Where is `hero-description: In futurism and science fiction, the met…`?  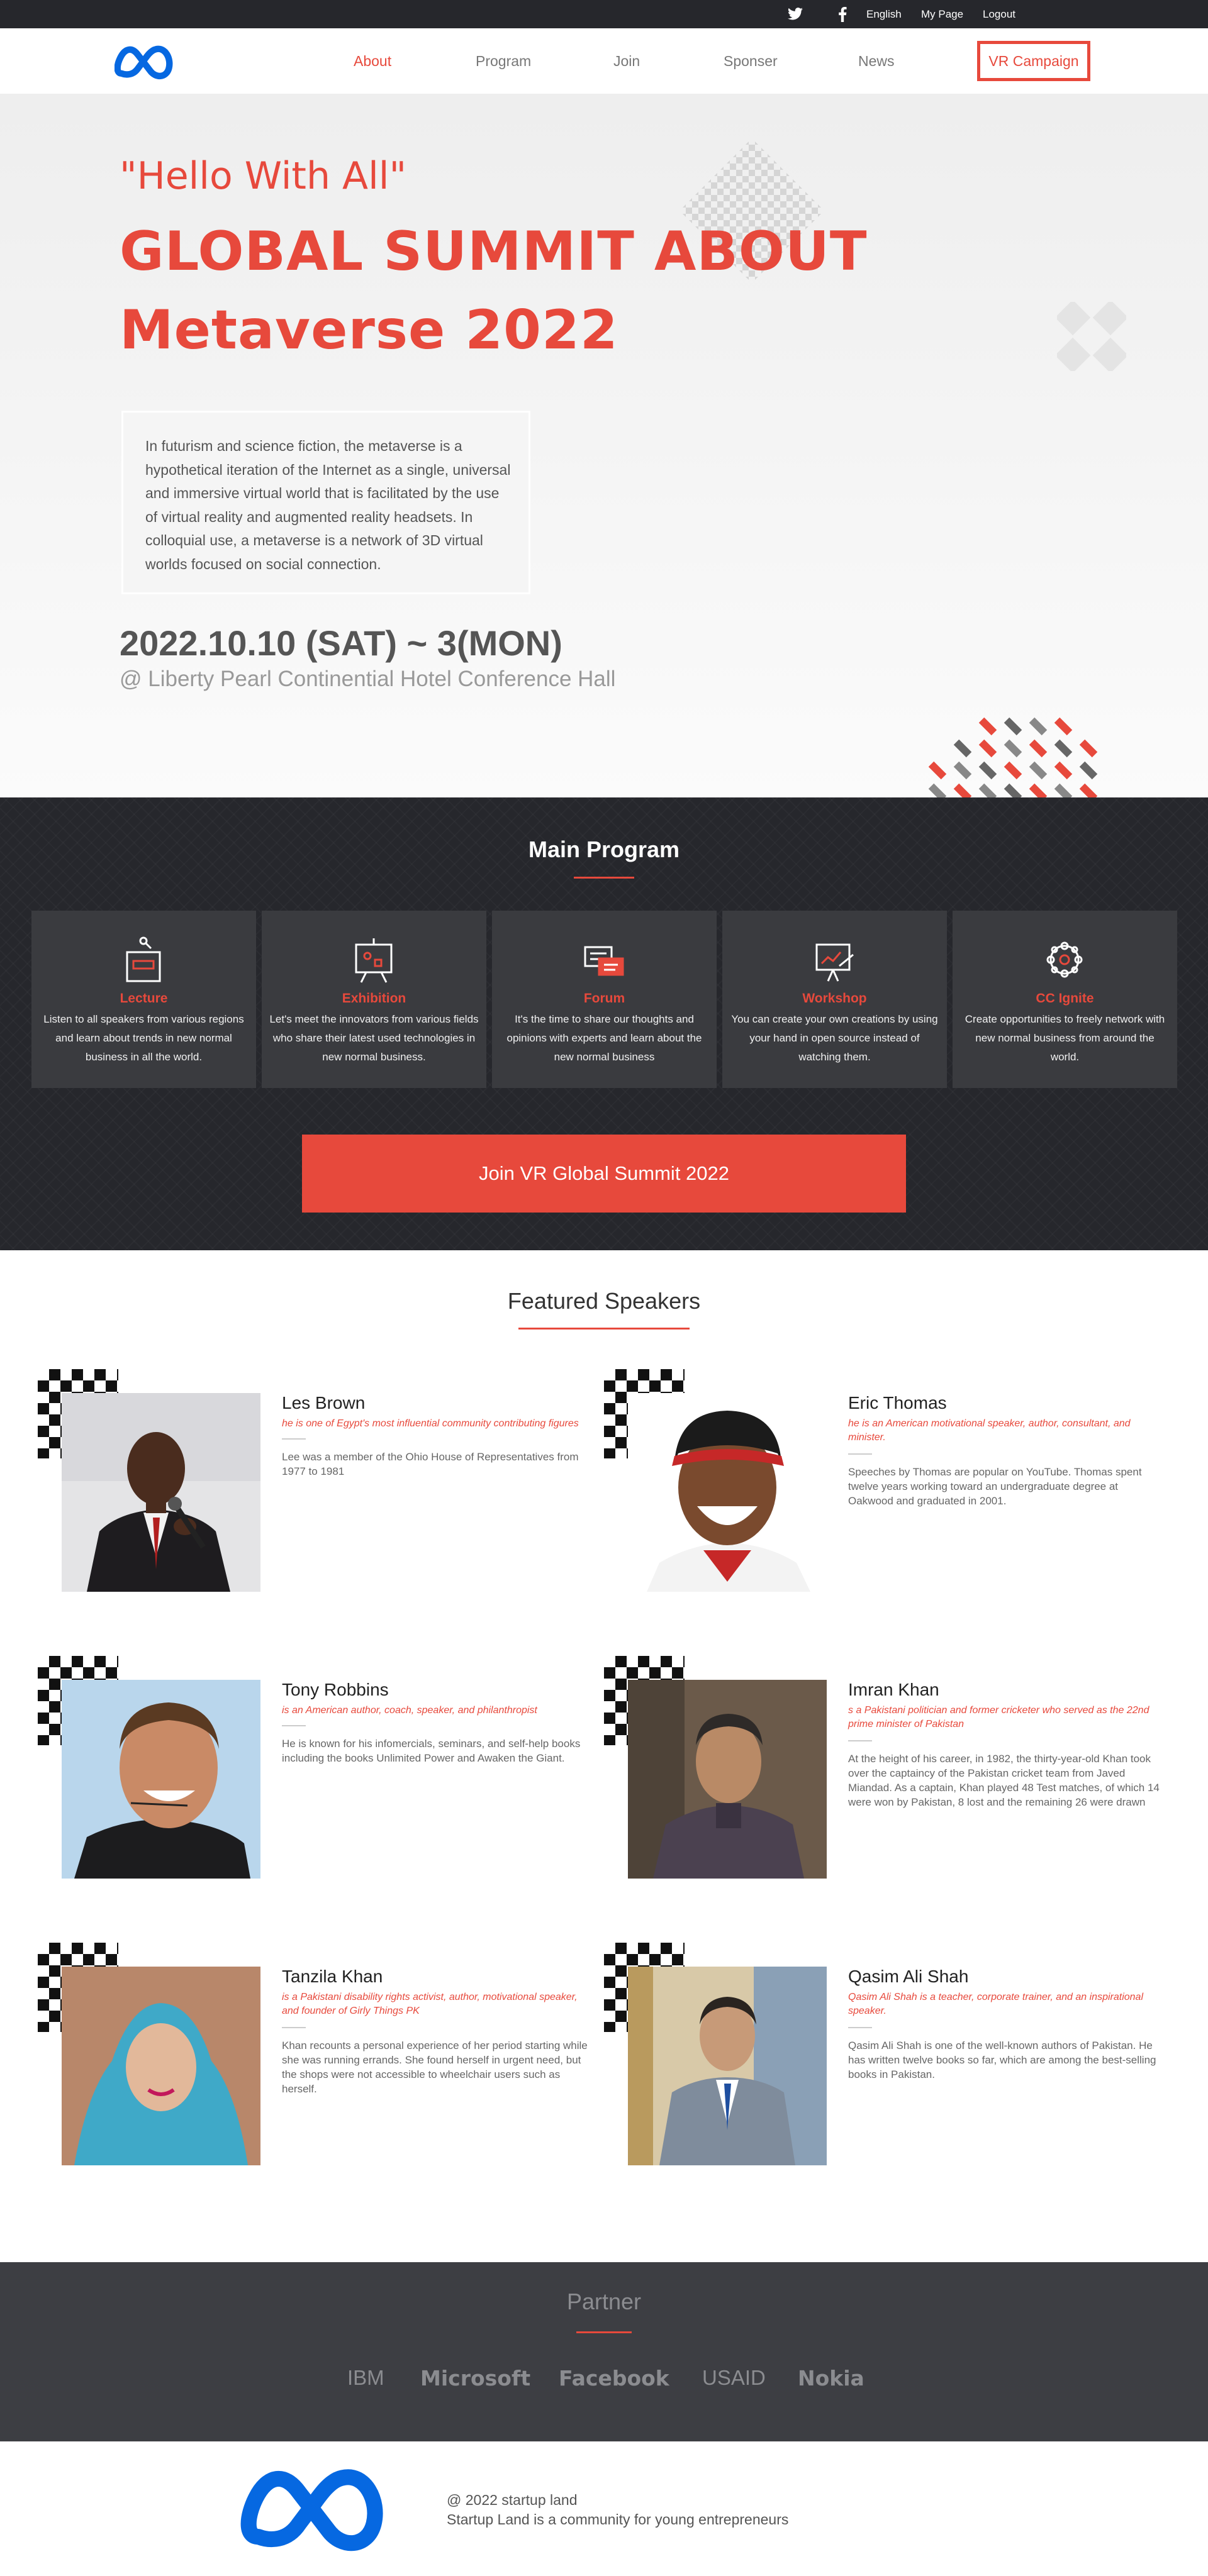
hero-description: In futurism and science fiction, the met… is located at coordinates (325, 502).